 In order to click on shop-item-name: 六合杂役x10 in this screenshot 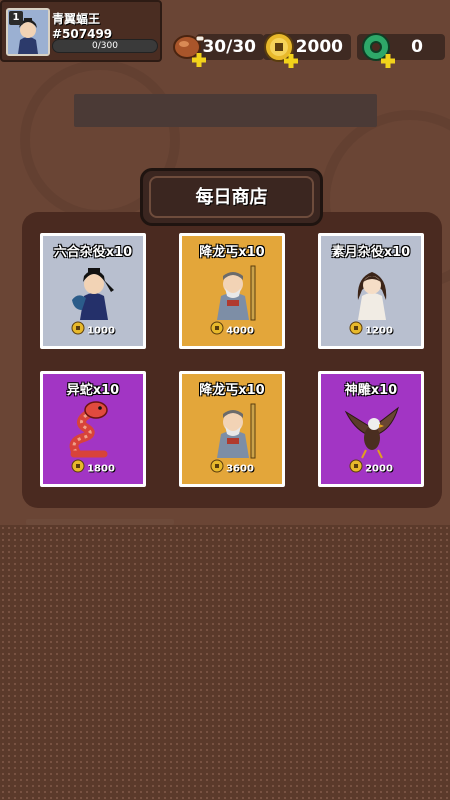, I will do `click(93, 252)`.